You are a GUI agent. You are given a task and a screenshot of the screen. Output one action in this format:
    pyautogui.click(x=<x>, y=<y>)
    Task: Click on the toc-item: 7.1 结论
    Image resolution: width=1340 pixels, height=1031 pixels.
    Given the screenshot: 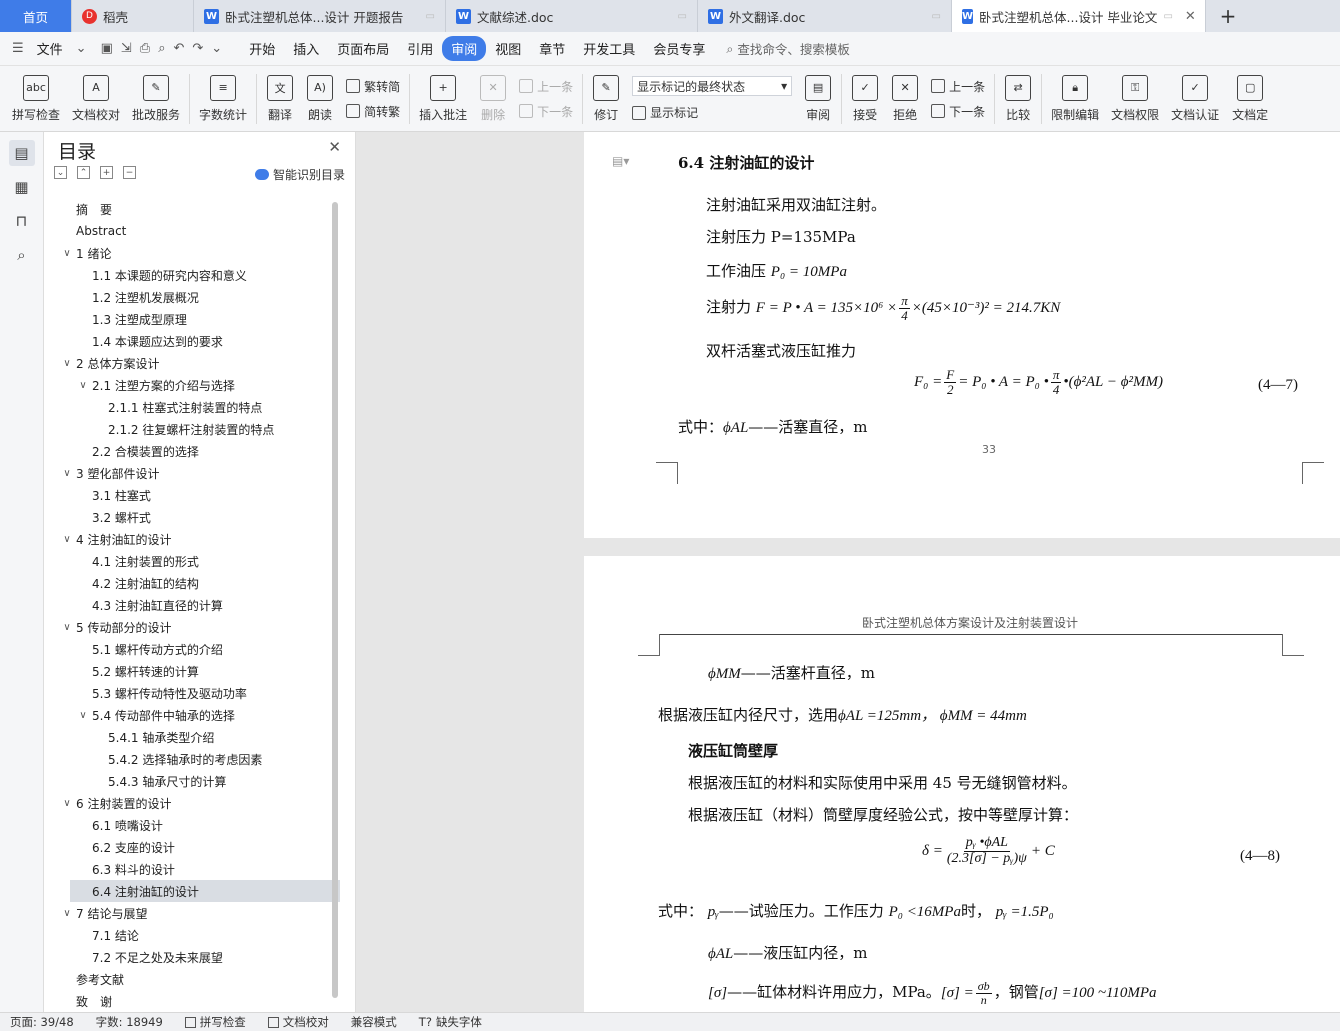 What is the action you would take?
    pyautogui.click(x=192, y=935)
    